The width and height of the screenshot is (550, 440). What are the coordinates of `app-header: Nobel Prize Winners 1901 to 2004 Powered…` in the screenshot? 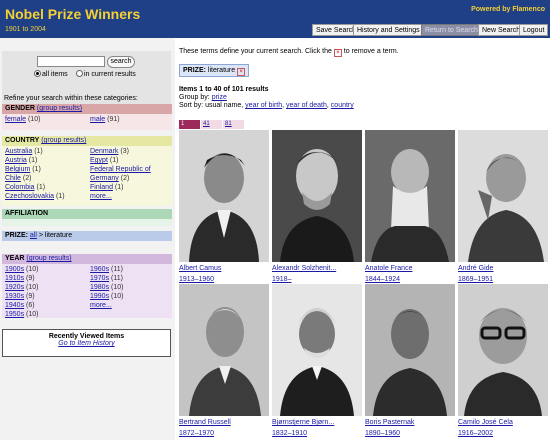 It's located at (275, 19).